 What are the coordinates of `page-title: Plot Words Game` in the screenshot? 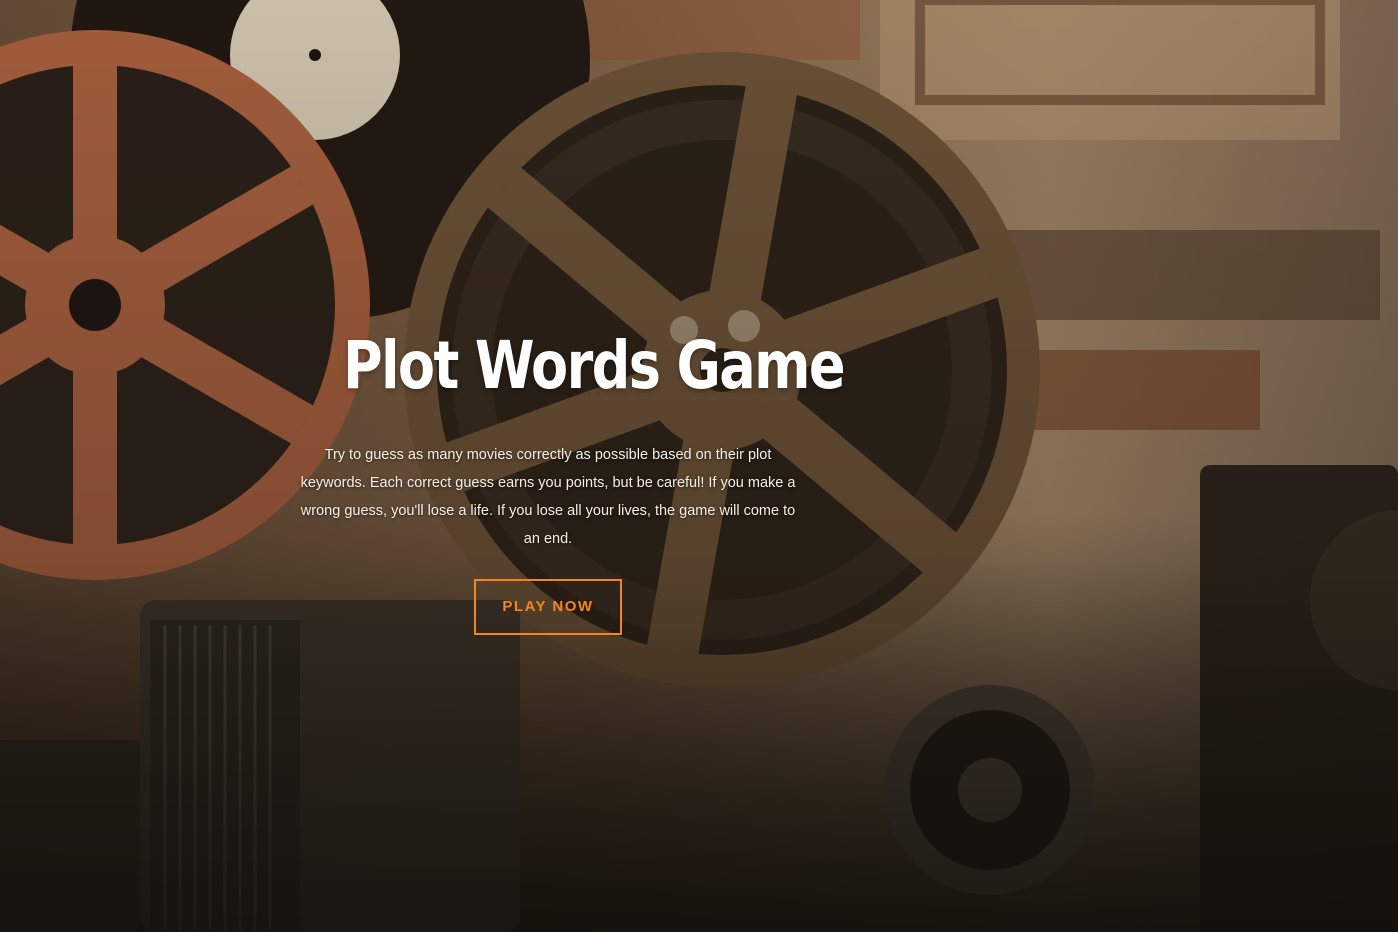 It's located at (594, 365).